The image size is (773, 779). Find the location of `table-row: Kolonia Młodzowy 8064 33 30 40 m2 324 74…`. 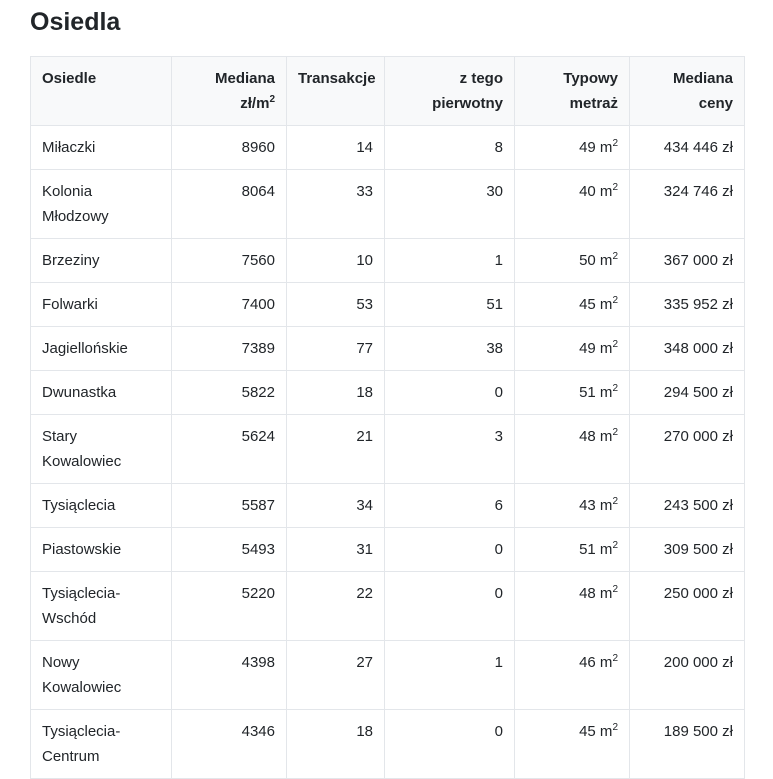

table-row: Kolonia Młodzowy 8064 33 30 40 m2 324 74… is located at coordinates (387, 204).